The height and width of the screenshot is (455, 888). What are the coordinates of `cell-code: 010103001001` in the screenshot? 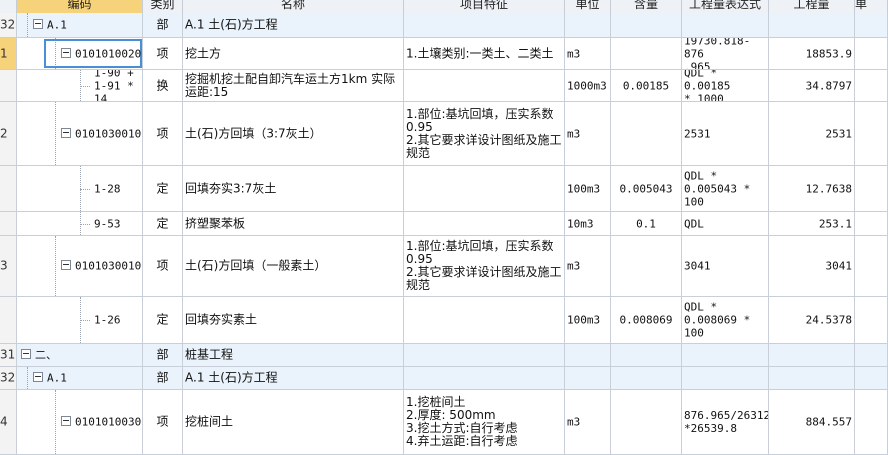 It's located at (80, 133).